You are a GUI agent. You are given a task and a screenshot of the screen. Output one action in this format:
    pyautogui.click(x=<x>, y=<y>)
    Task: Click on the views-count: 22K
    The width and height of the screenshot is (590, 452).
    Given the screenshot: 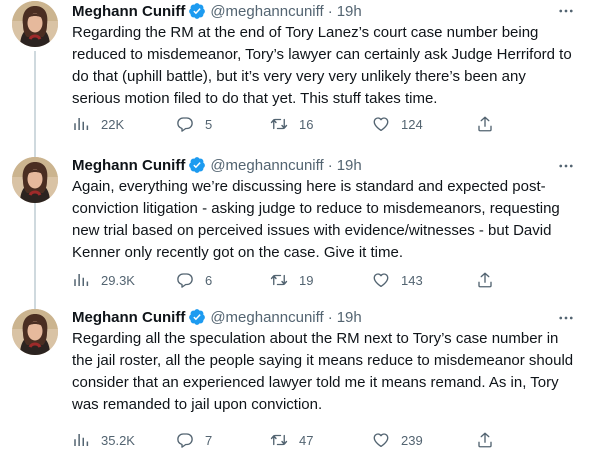 What is the action you would take?
    pyautogui.click(x=113, y=124)
    